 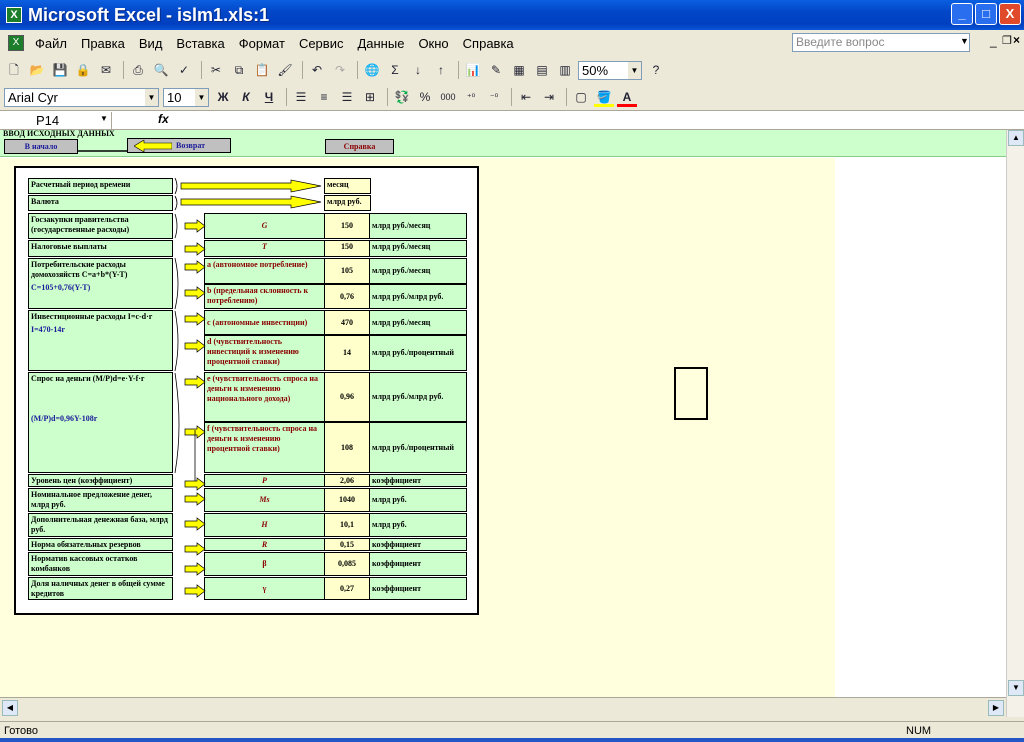 What do you see at coordinates (473, 70) in the screenshot?
I see `chart-wizard-icon: 📊` at bounding box center [473, 70].